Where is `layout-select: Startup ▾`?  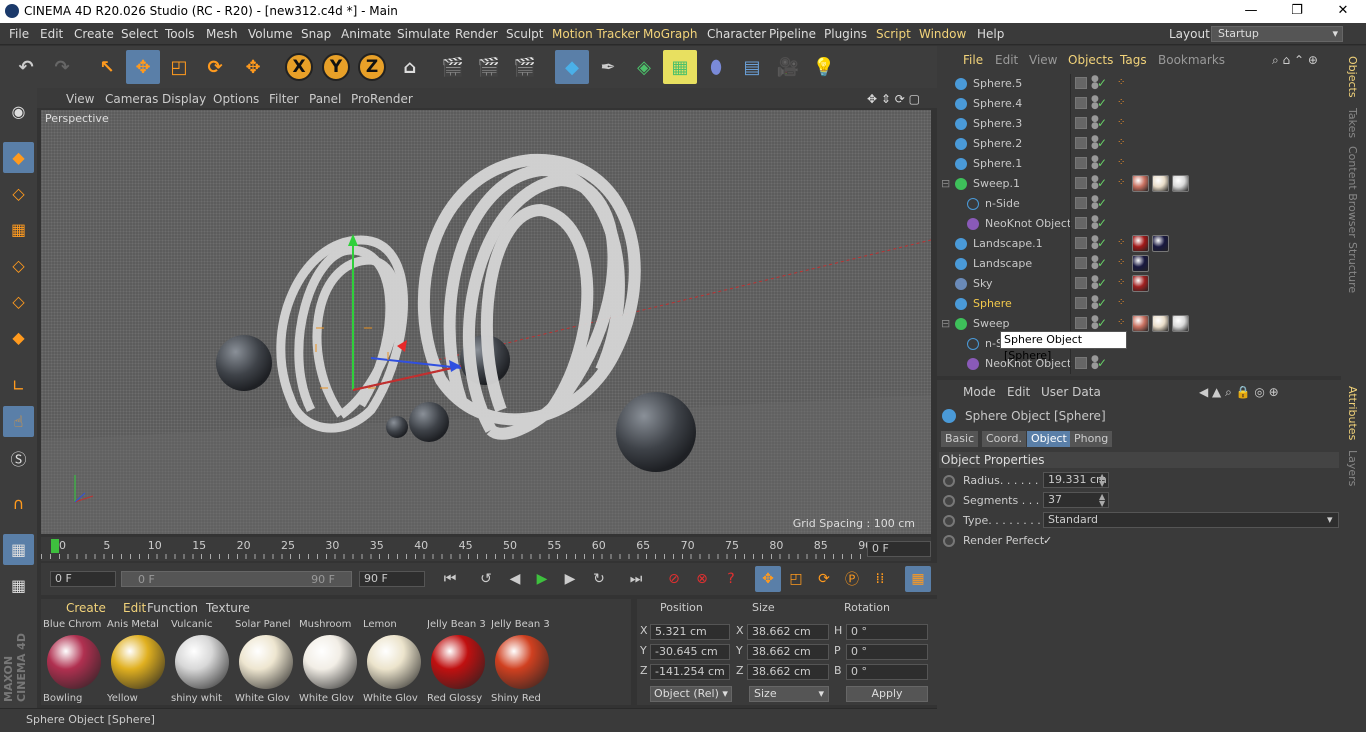 layout-select: Startup ▾ is located at coordinates (1277, 34).